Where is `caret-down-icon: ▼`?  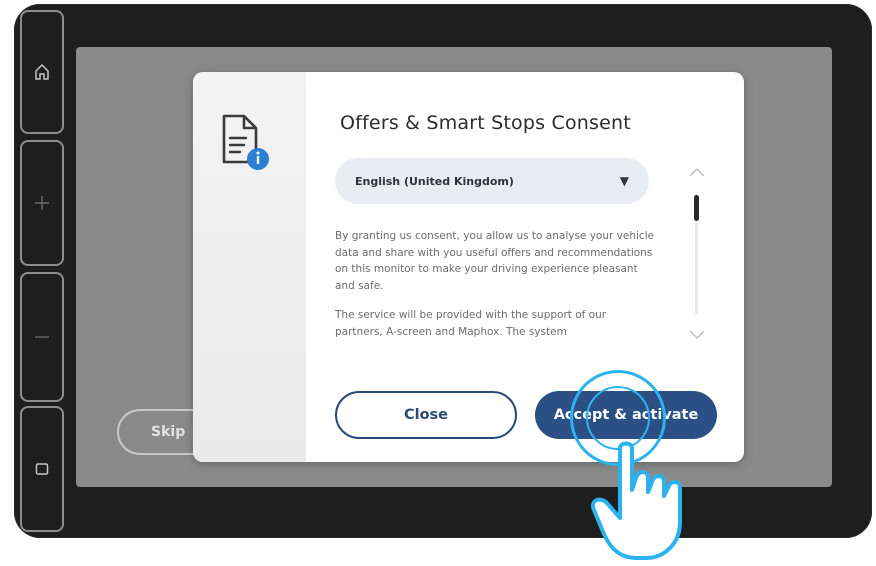
caret-down-icon: ▼ is located at coordinates (624, 181).